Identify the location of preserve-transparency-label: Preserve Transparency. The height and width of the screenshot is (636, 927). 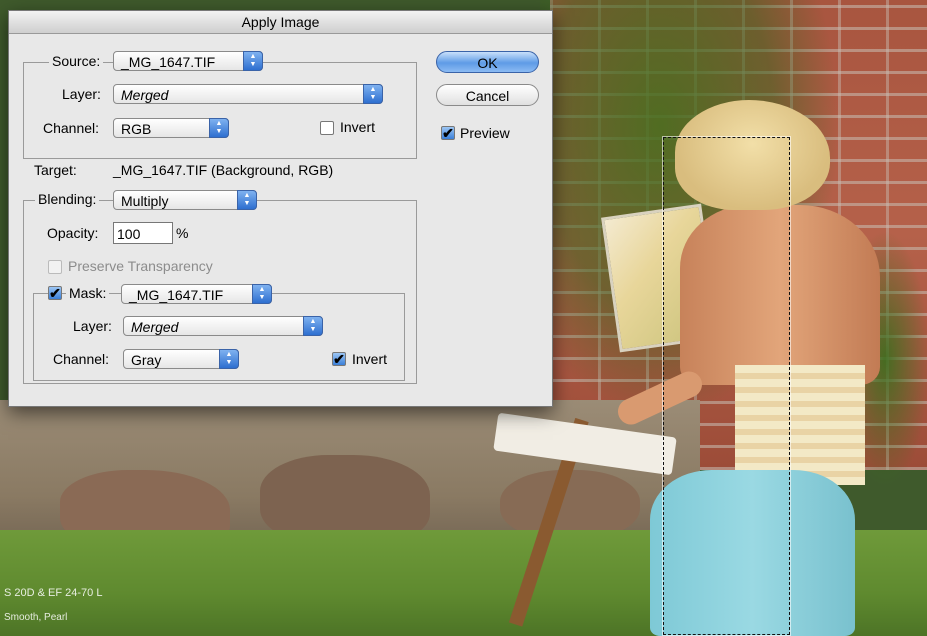
(140, 266).